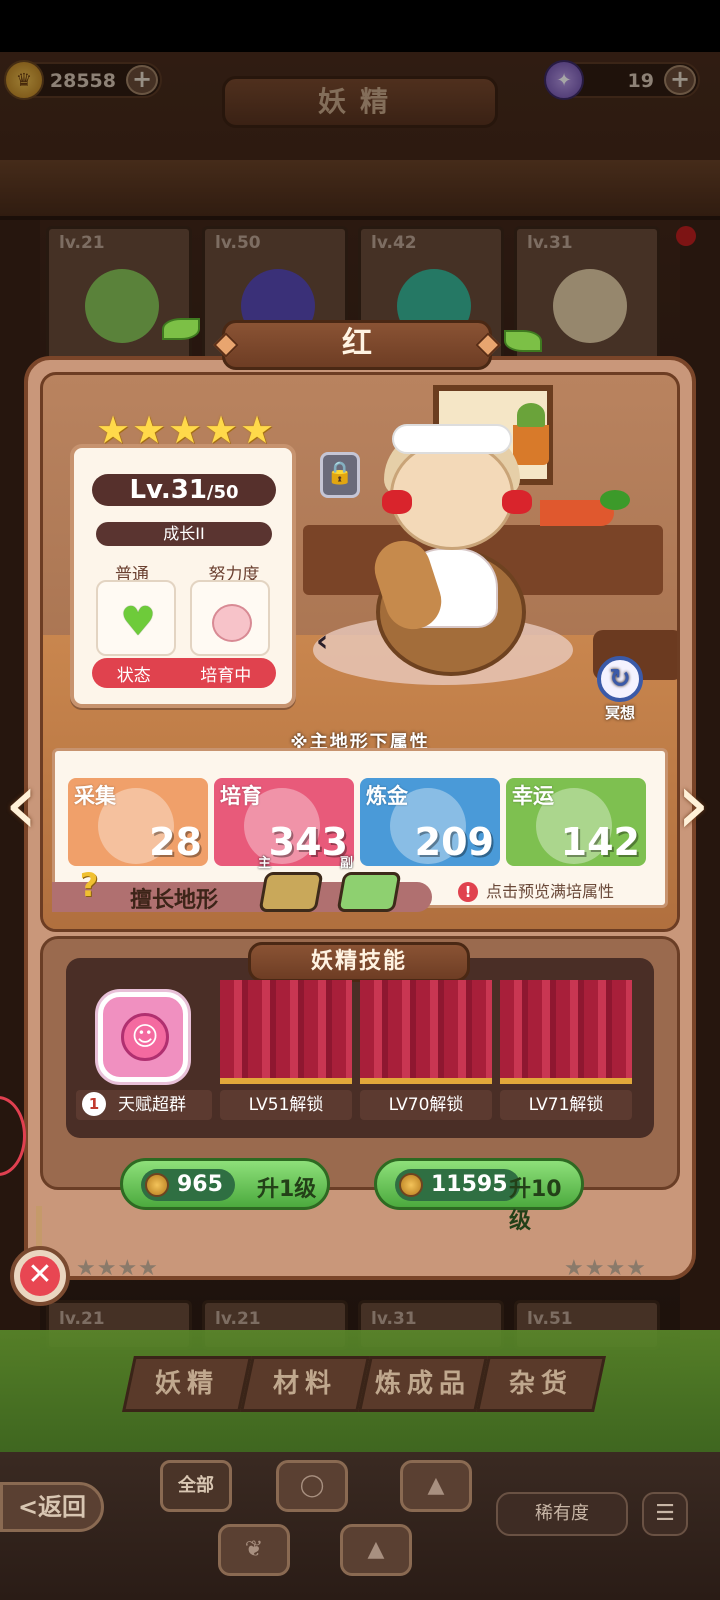 The width and height of the screenshot is (720, 1600). I want to click on skill-unlock-label: LV51解锁, so click(286, 1105).